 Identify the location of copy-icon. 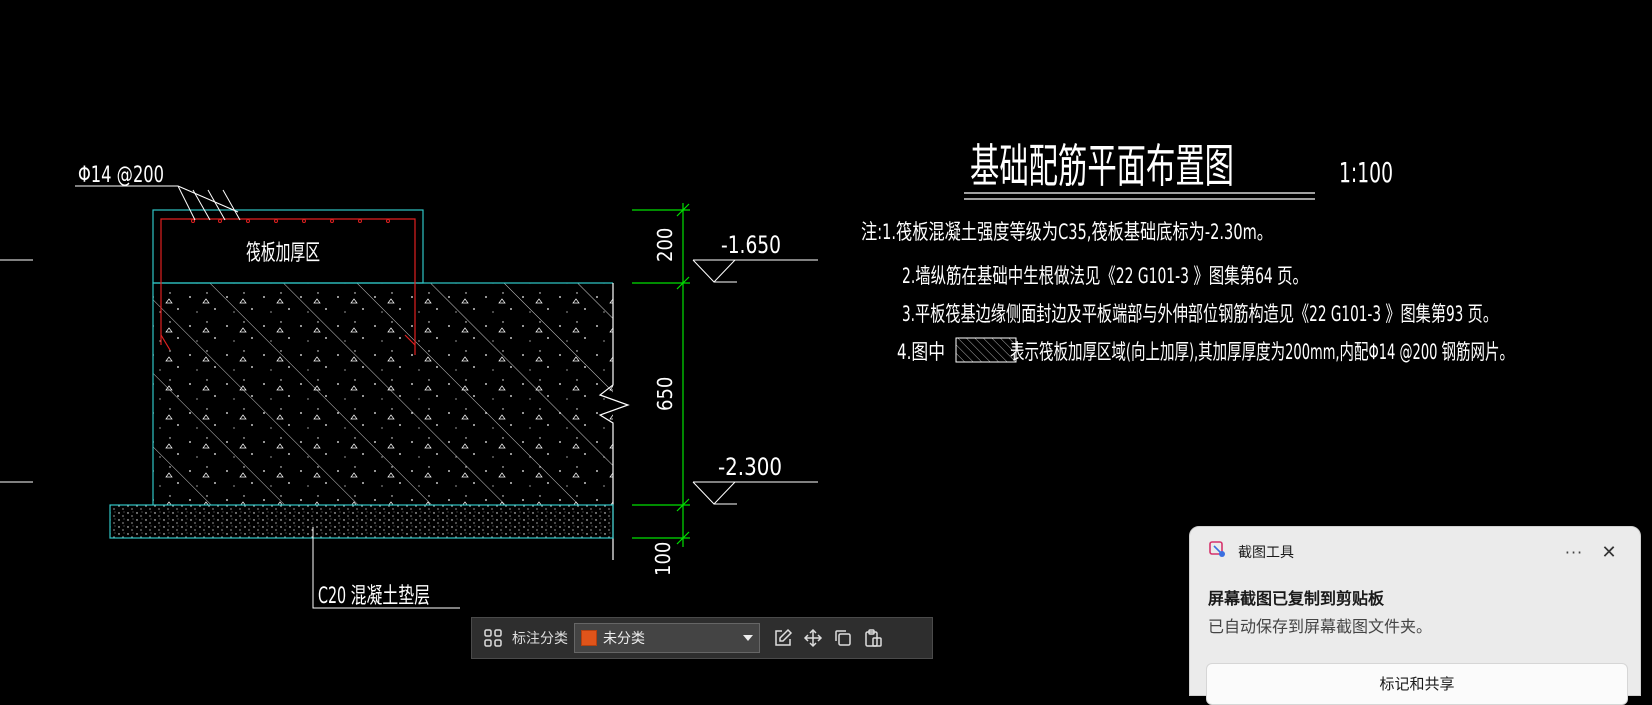
(843, 638).